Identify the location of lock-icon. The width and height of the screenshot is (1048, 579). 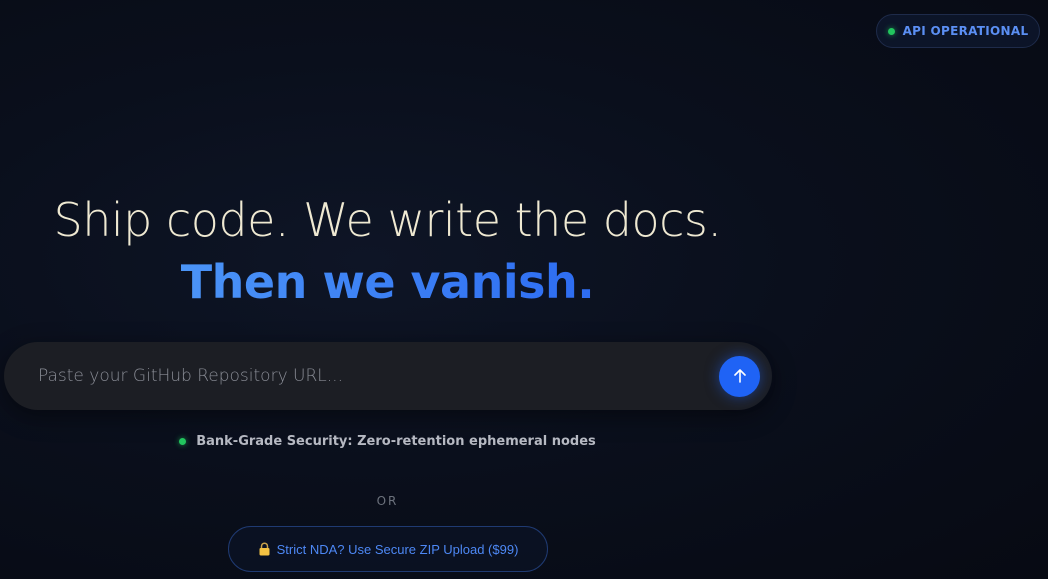
(264, 549).